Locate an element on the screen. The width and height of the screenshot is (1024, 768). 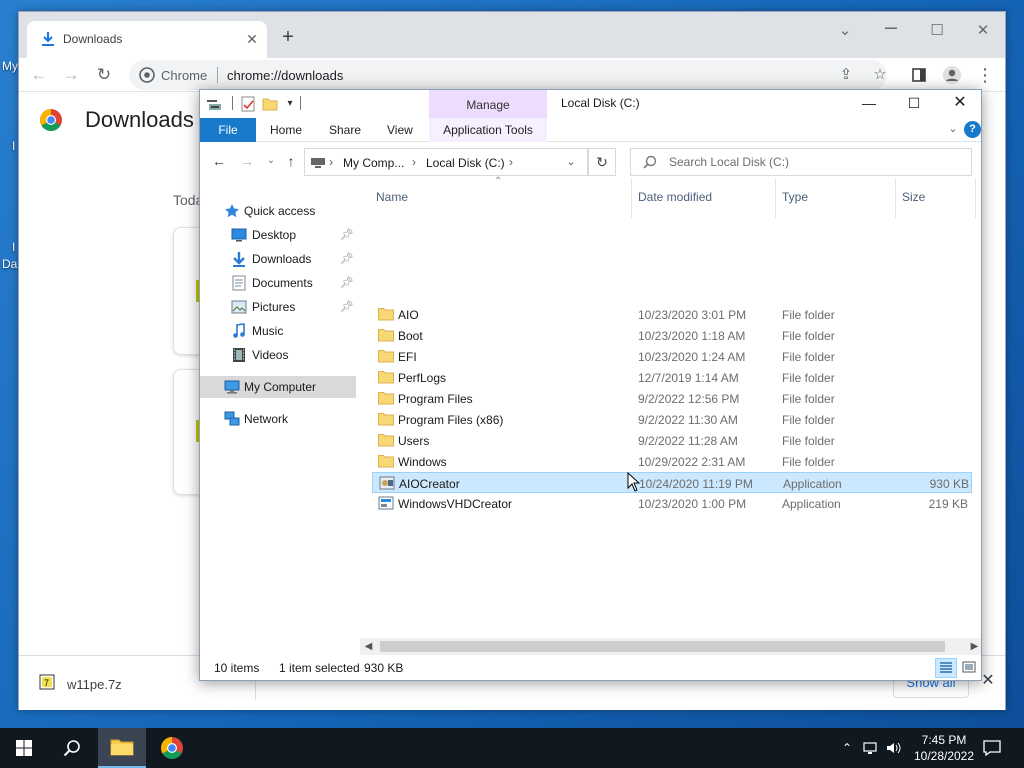
sort-ascending-icon: ⌃ is located at coordinates (498, 181).